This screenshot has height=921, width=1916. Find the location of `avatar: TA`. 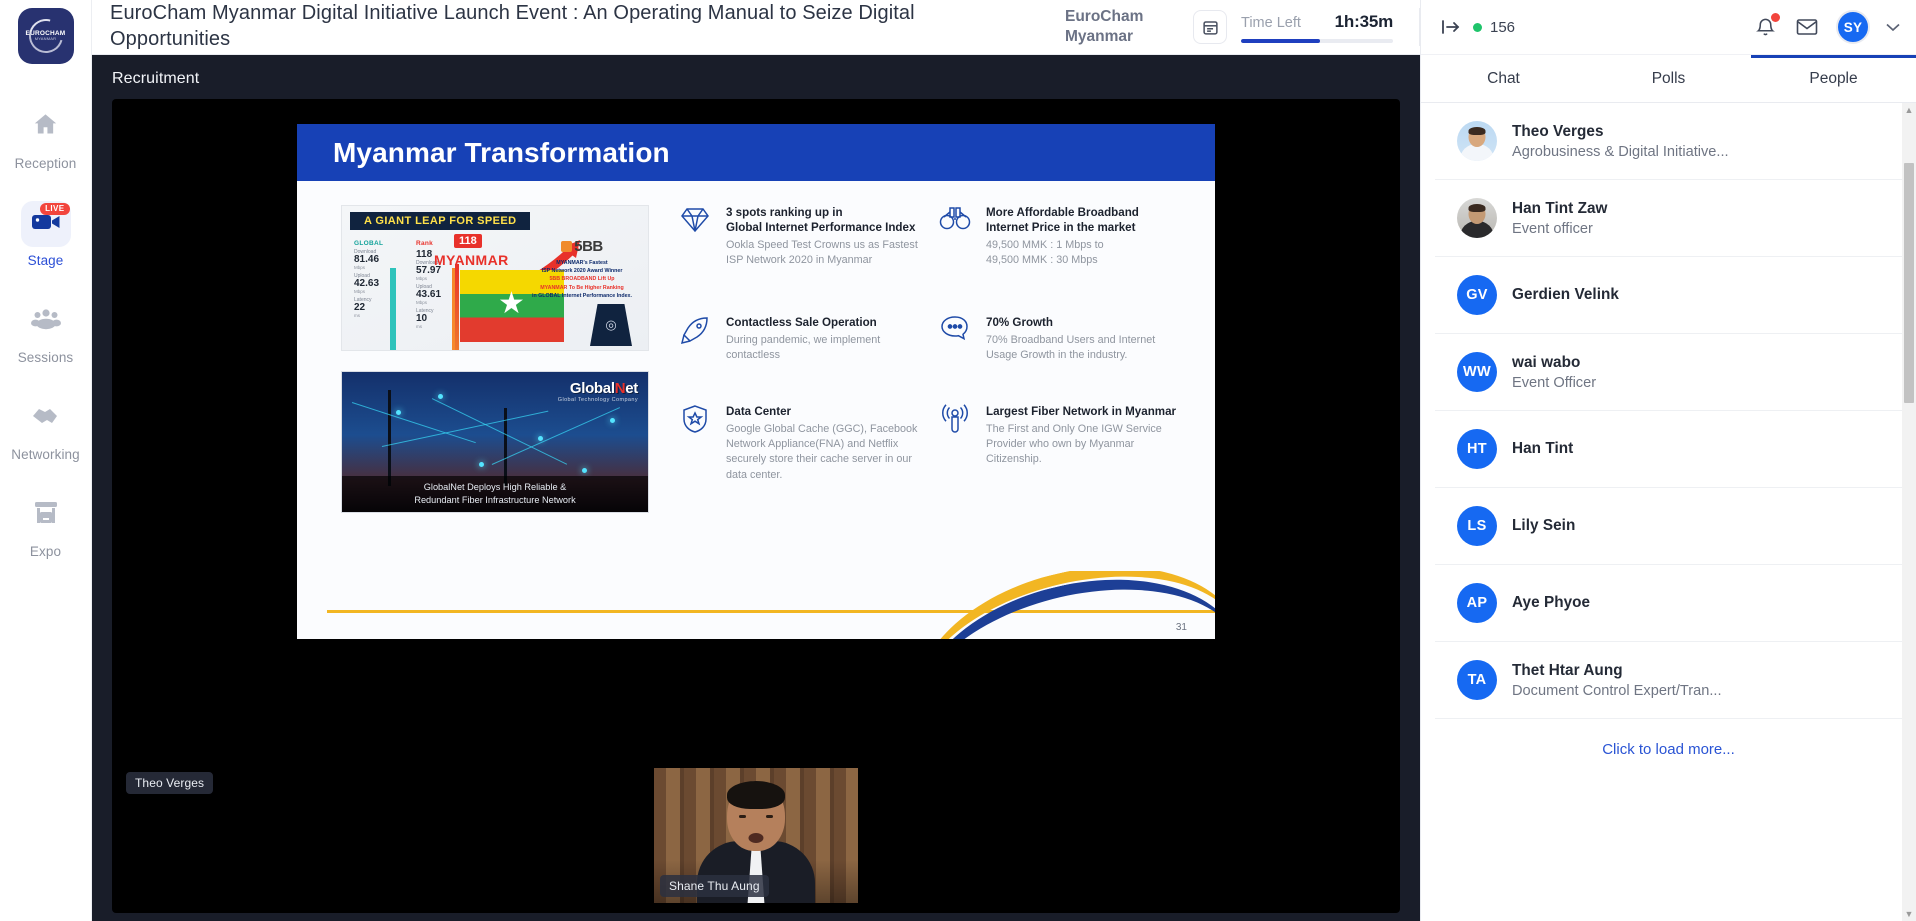

avatar: TA is located at coordinates (1477, 680).